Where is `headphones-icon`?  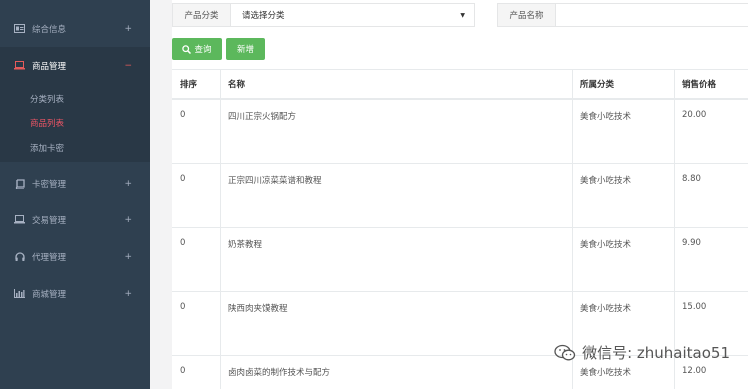 headphones-icon is located at coordinates (19, 256).